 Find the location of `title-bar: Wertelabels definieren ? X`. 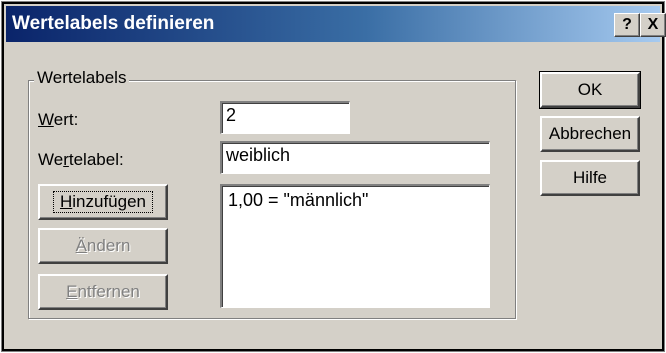

title-bar: Wertelabels definieren ? X is located at coordinates (336, 24).